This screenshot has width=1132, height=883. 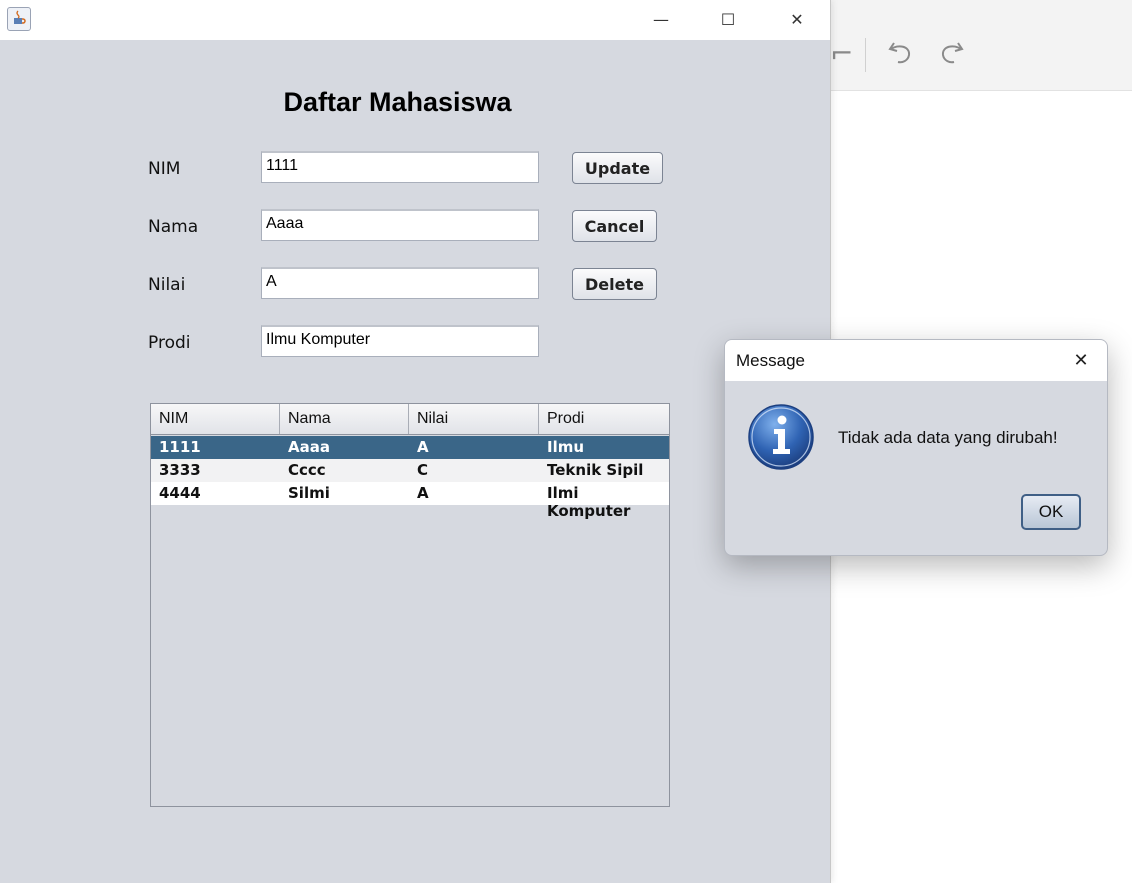 What do you see at coordinates (604, 419) in the screenshot?
I see `column-header-prodi: Prodi` at bounding box center [604, 419].